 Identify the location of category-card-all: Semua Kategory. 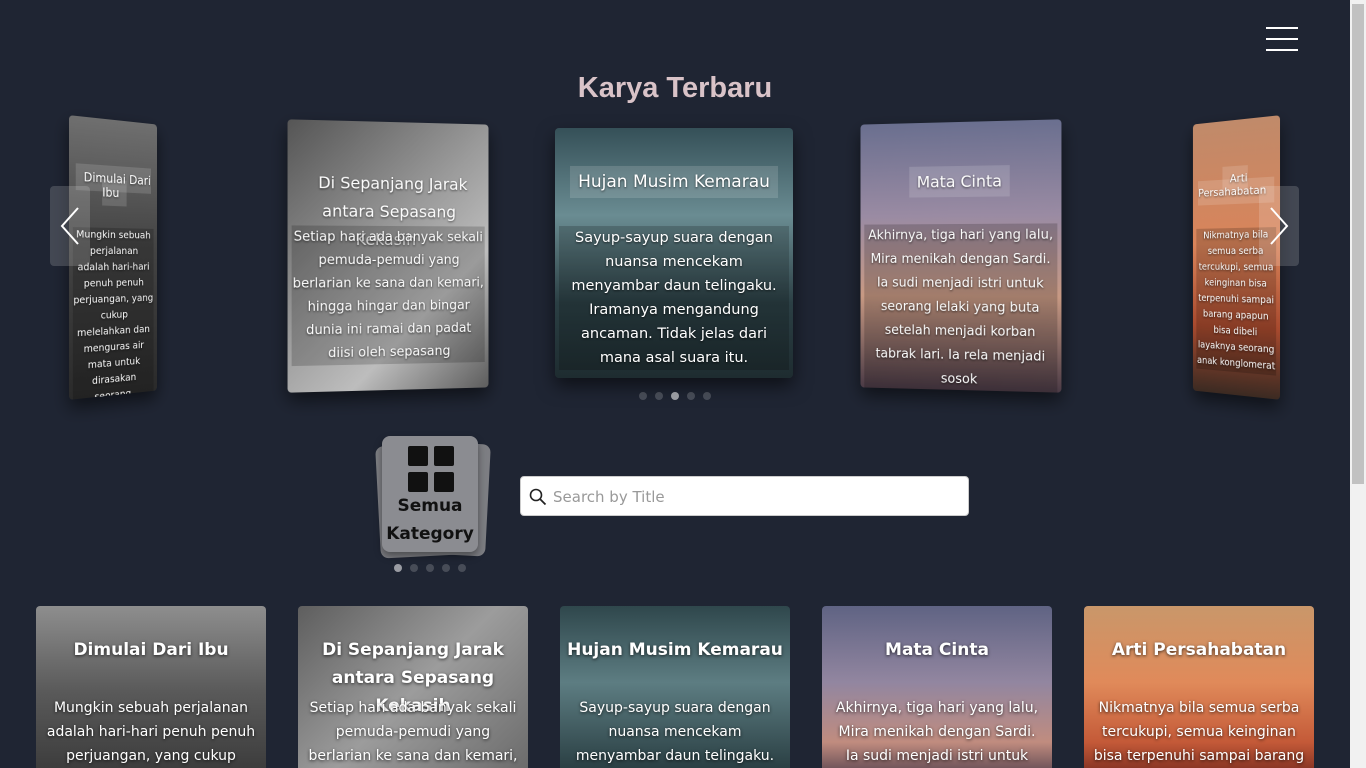
(430, 494).